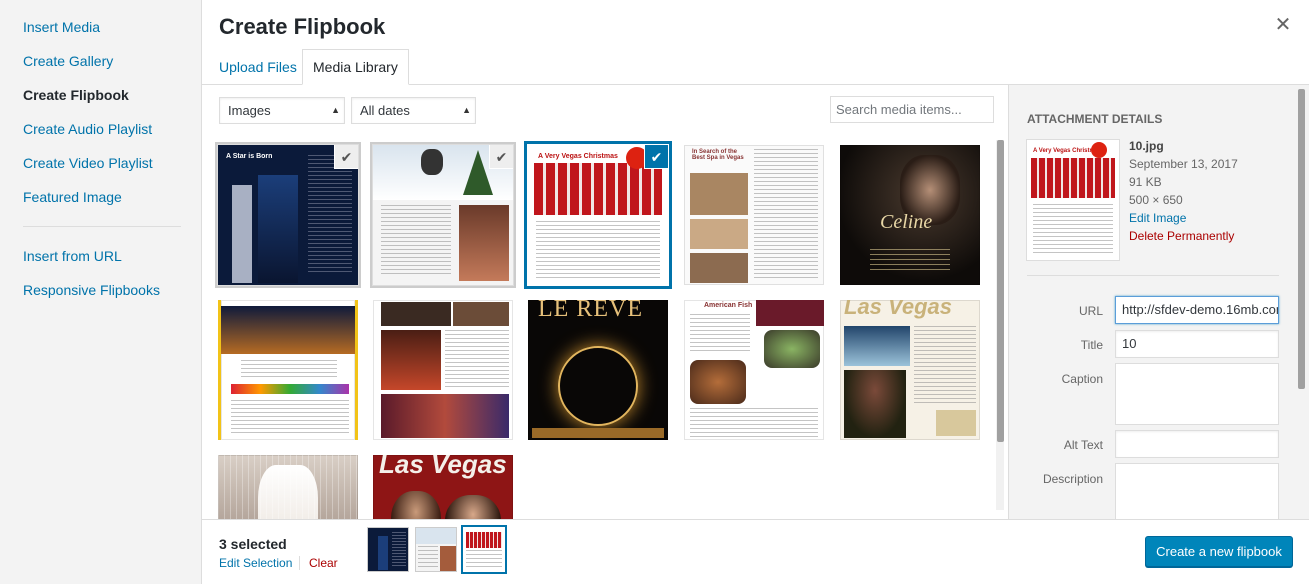  What do you see at coordinates (1183, 218) in the screenshot?
I see `edit-image-link: Edit Image` at bounding box center [1183, 218].